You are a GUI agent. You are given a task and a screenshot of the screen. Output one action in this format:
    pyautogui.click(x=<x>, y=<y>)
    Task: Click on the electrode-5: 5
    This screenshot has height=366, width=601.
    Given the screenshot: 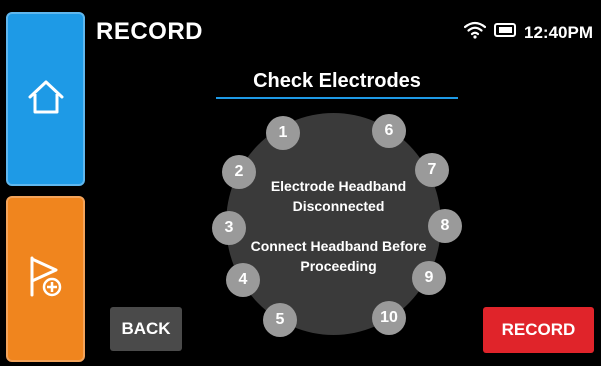 What is the action you would take?
    pyautogui.click(x=280, y=320)
    